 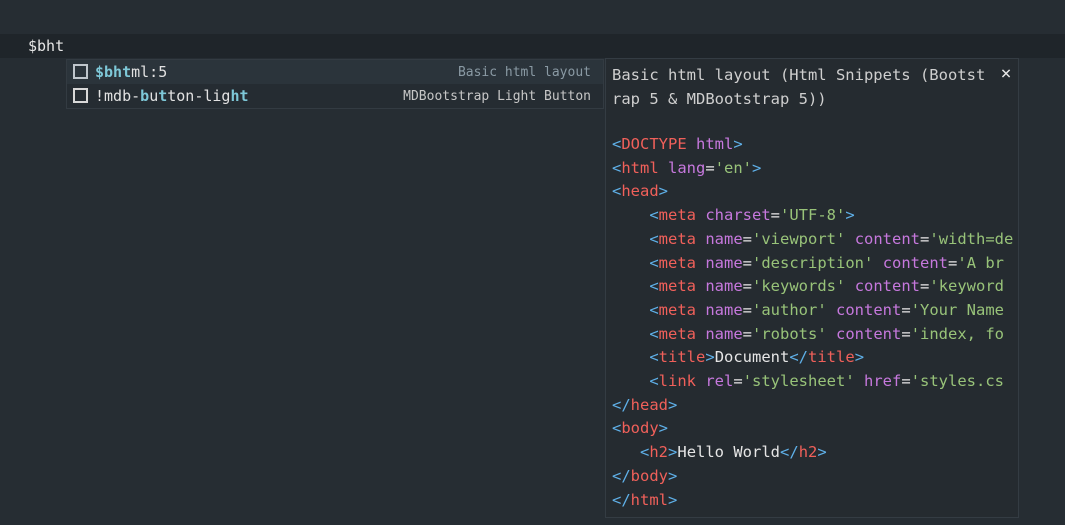 I want to click on code-token: 'author', so click(x=789, y=309).